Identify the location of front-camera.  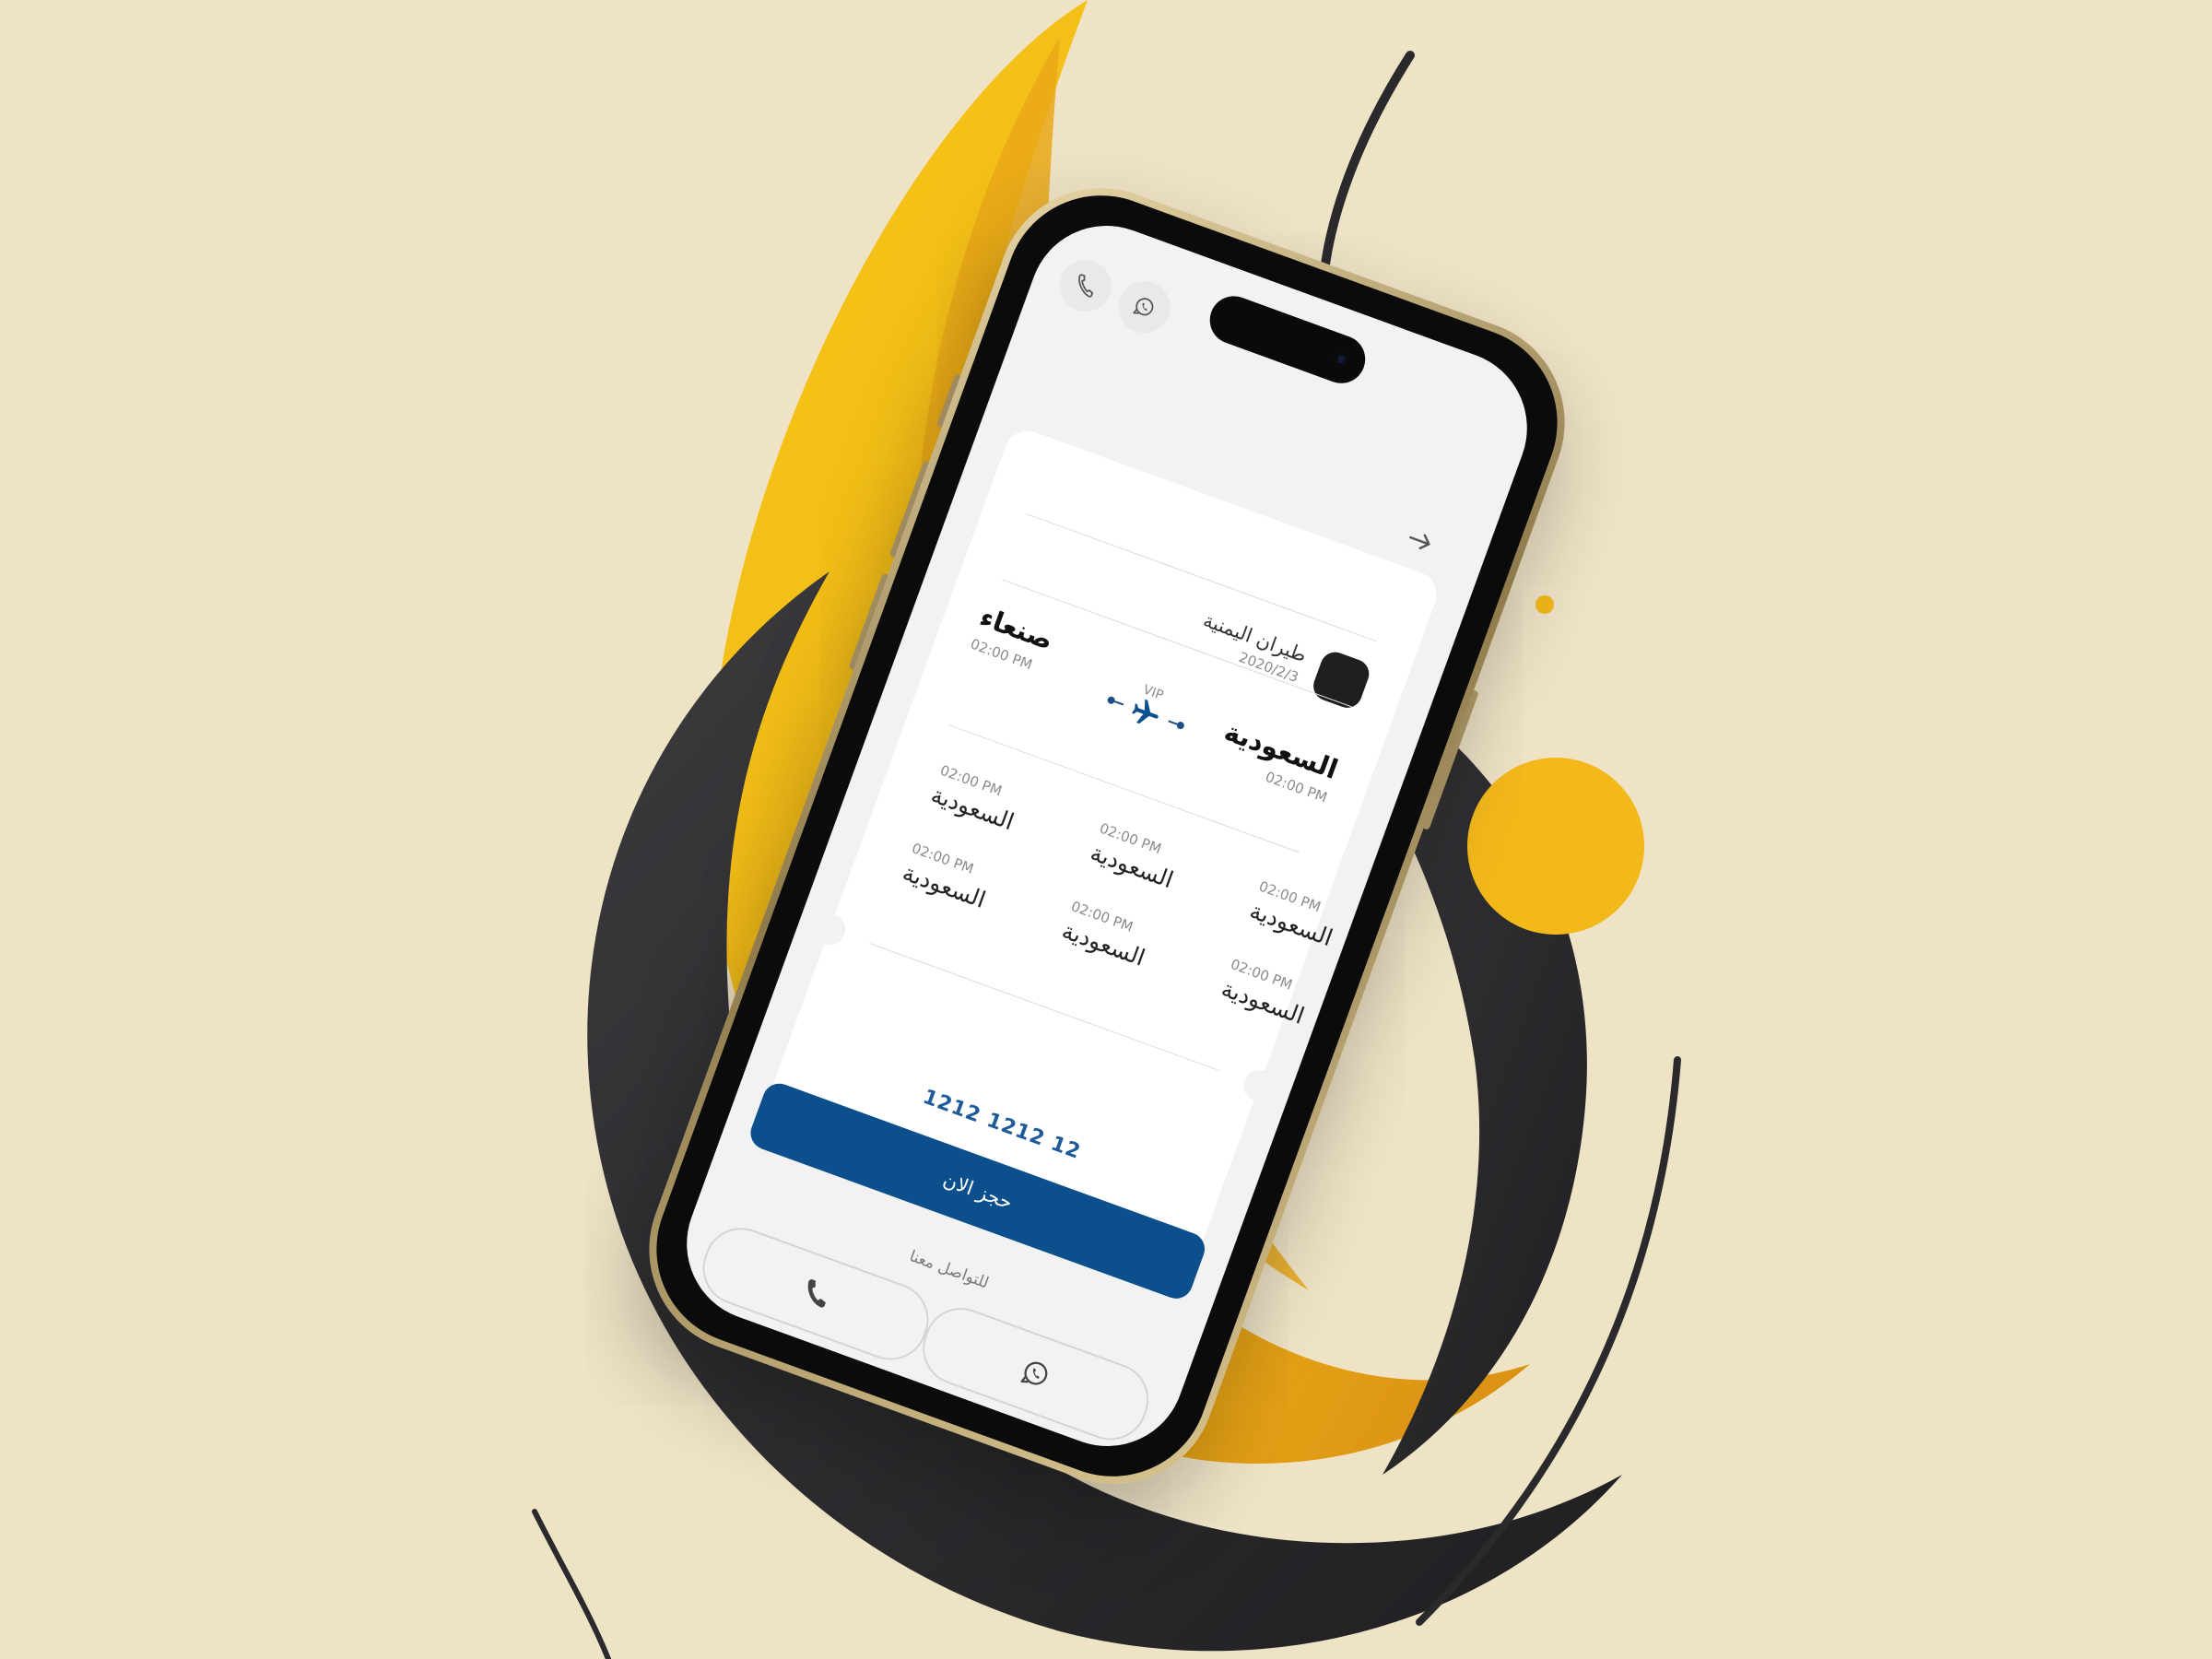
(1341, 359).